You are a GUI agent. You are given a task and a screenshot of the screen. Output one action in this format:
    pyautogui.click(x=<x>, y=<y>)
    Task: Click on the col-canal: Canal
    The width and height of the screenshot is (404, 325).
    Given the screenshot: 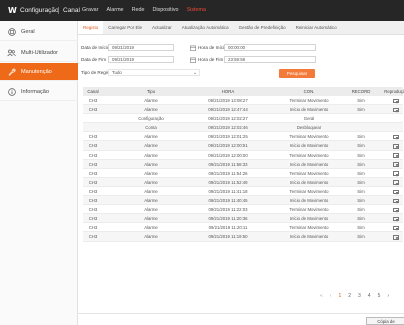 What is the action you would take?
    pyautogui.click(x=93, y=91)
    